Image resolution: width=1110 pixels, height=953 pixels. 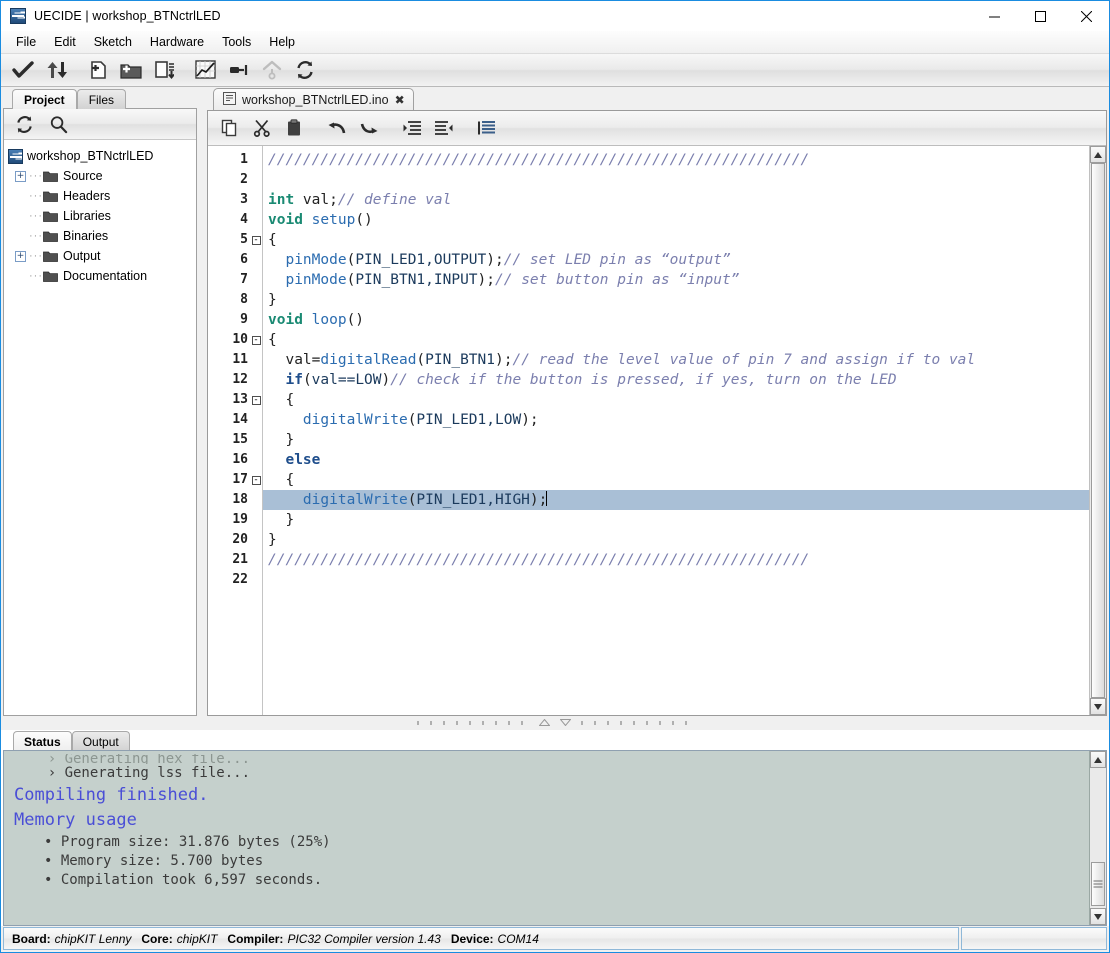 I want to click on menu-sketch: Sketch, so click(x=113, y=42).